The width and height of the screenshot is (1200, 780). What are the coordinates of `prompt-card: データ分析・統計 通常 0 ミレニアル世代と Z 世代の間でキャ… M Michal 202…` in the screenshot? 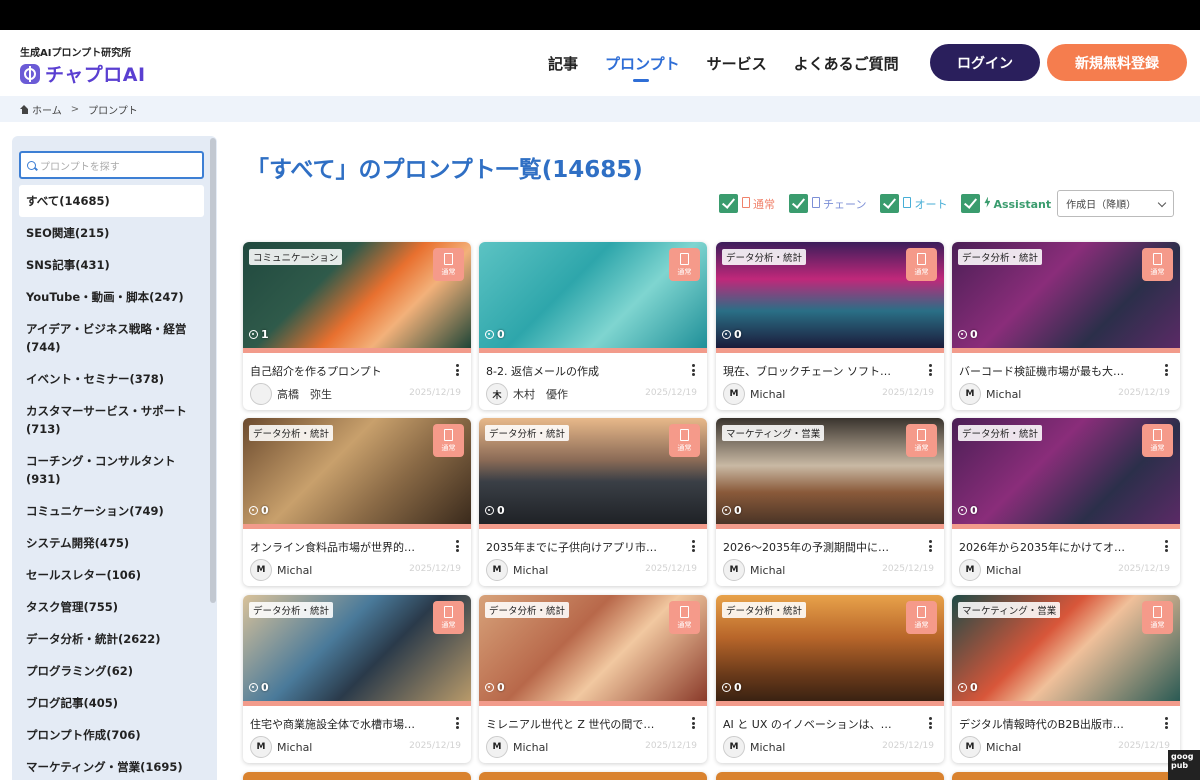 It's located at (593, 679).